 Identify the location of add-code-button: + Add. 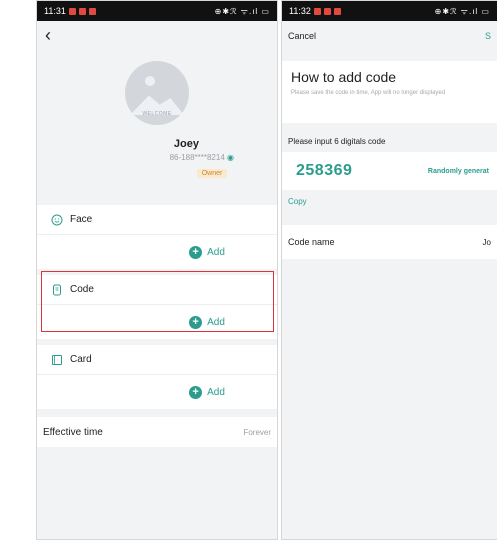
(157, 322).